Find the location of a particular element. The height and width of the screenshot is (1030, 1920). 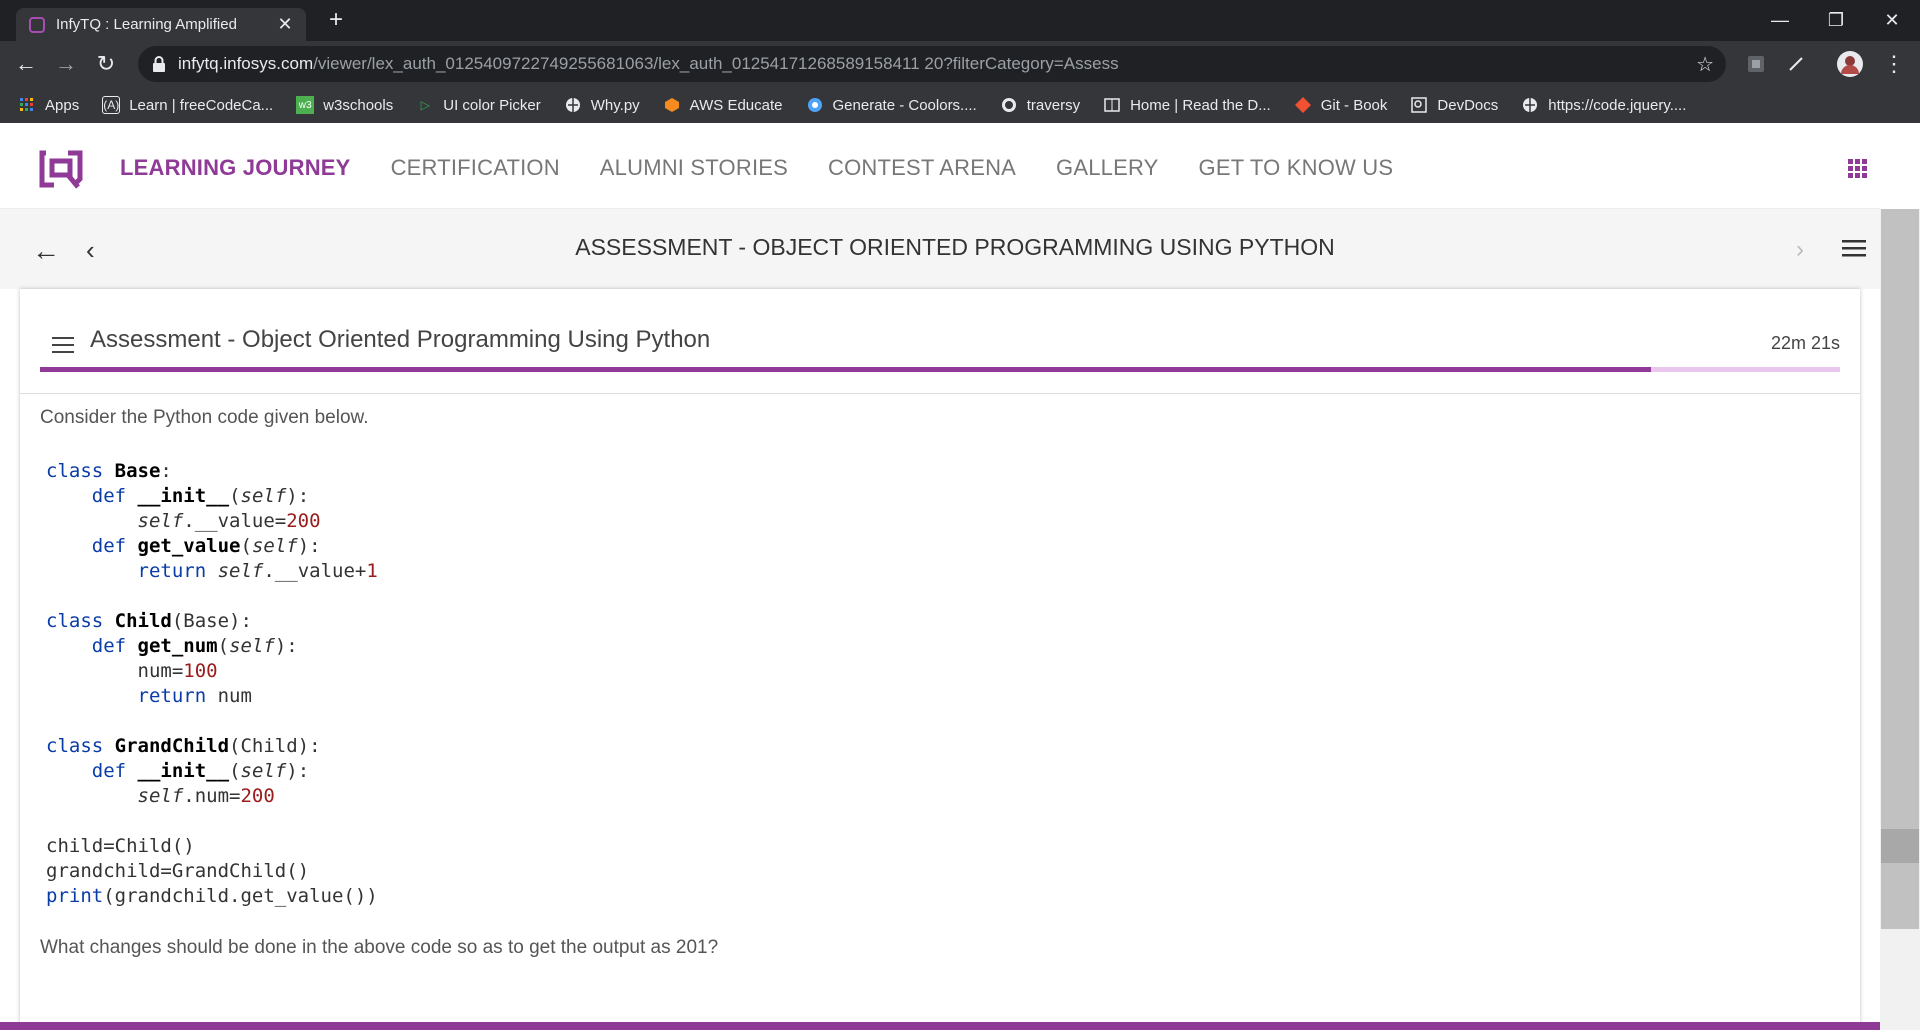

reload-icon: ↻ is located at coordinates (106, 64).